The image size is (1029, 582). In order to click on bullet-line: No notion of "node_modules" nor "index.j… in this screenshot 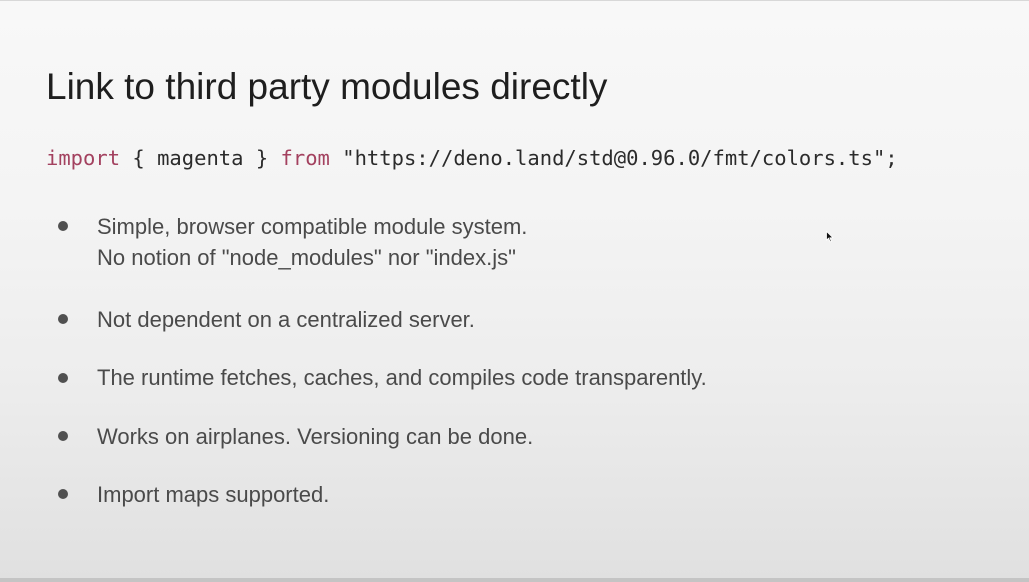, I will do `click(306, 257)`.